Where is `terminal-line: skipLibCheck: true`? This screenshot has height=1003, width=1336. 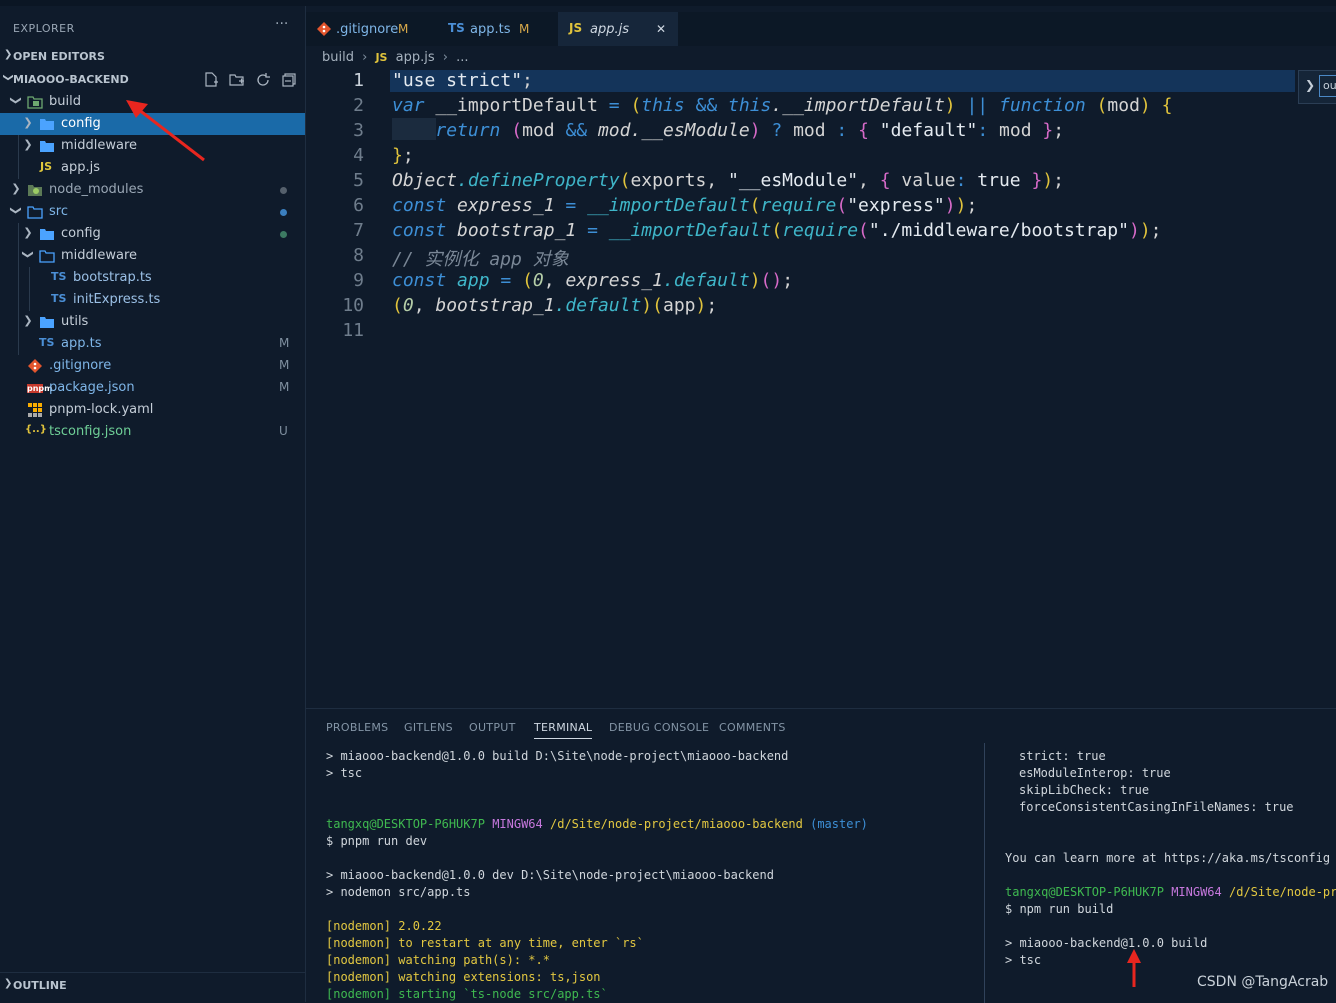 terminal-line: skipLibCheck: true is located at coordinates (1084, 790).